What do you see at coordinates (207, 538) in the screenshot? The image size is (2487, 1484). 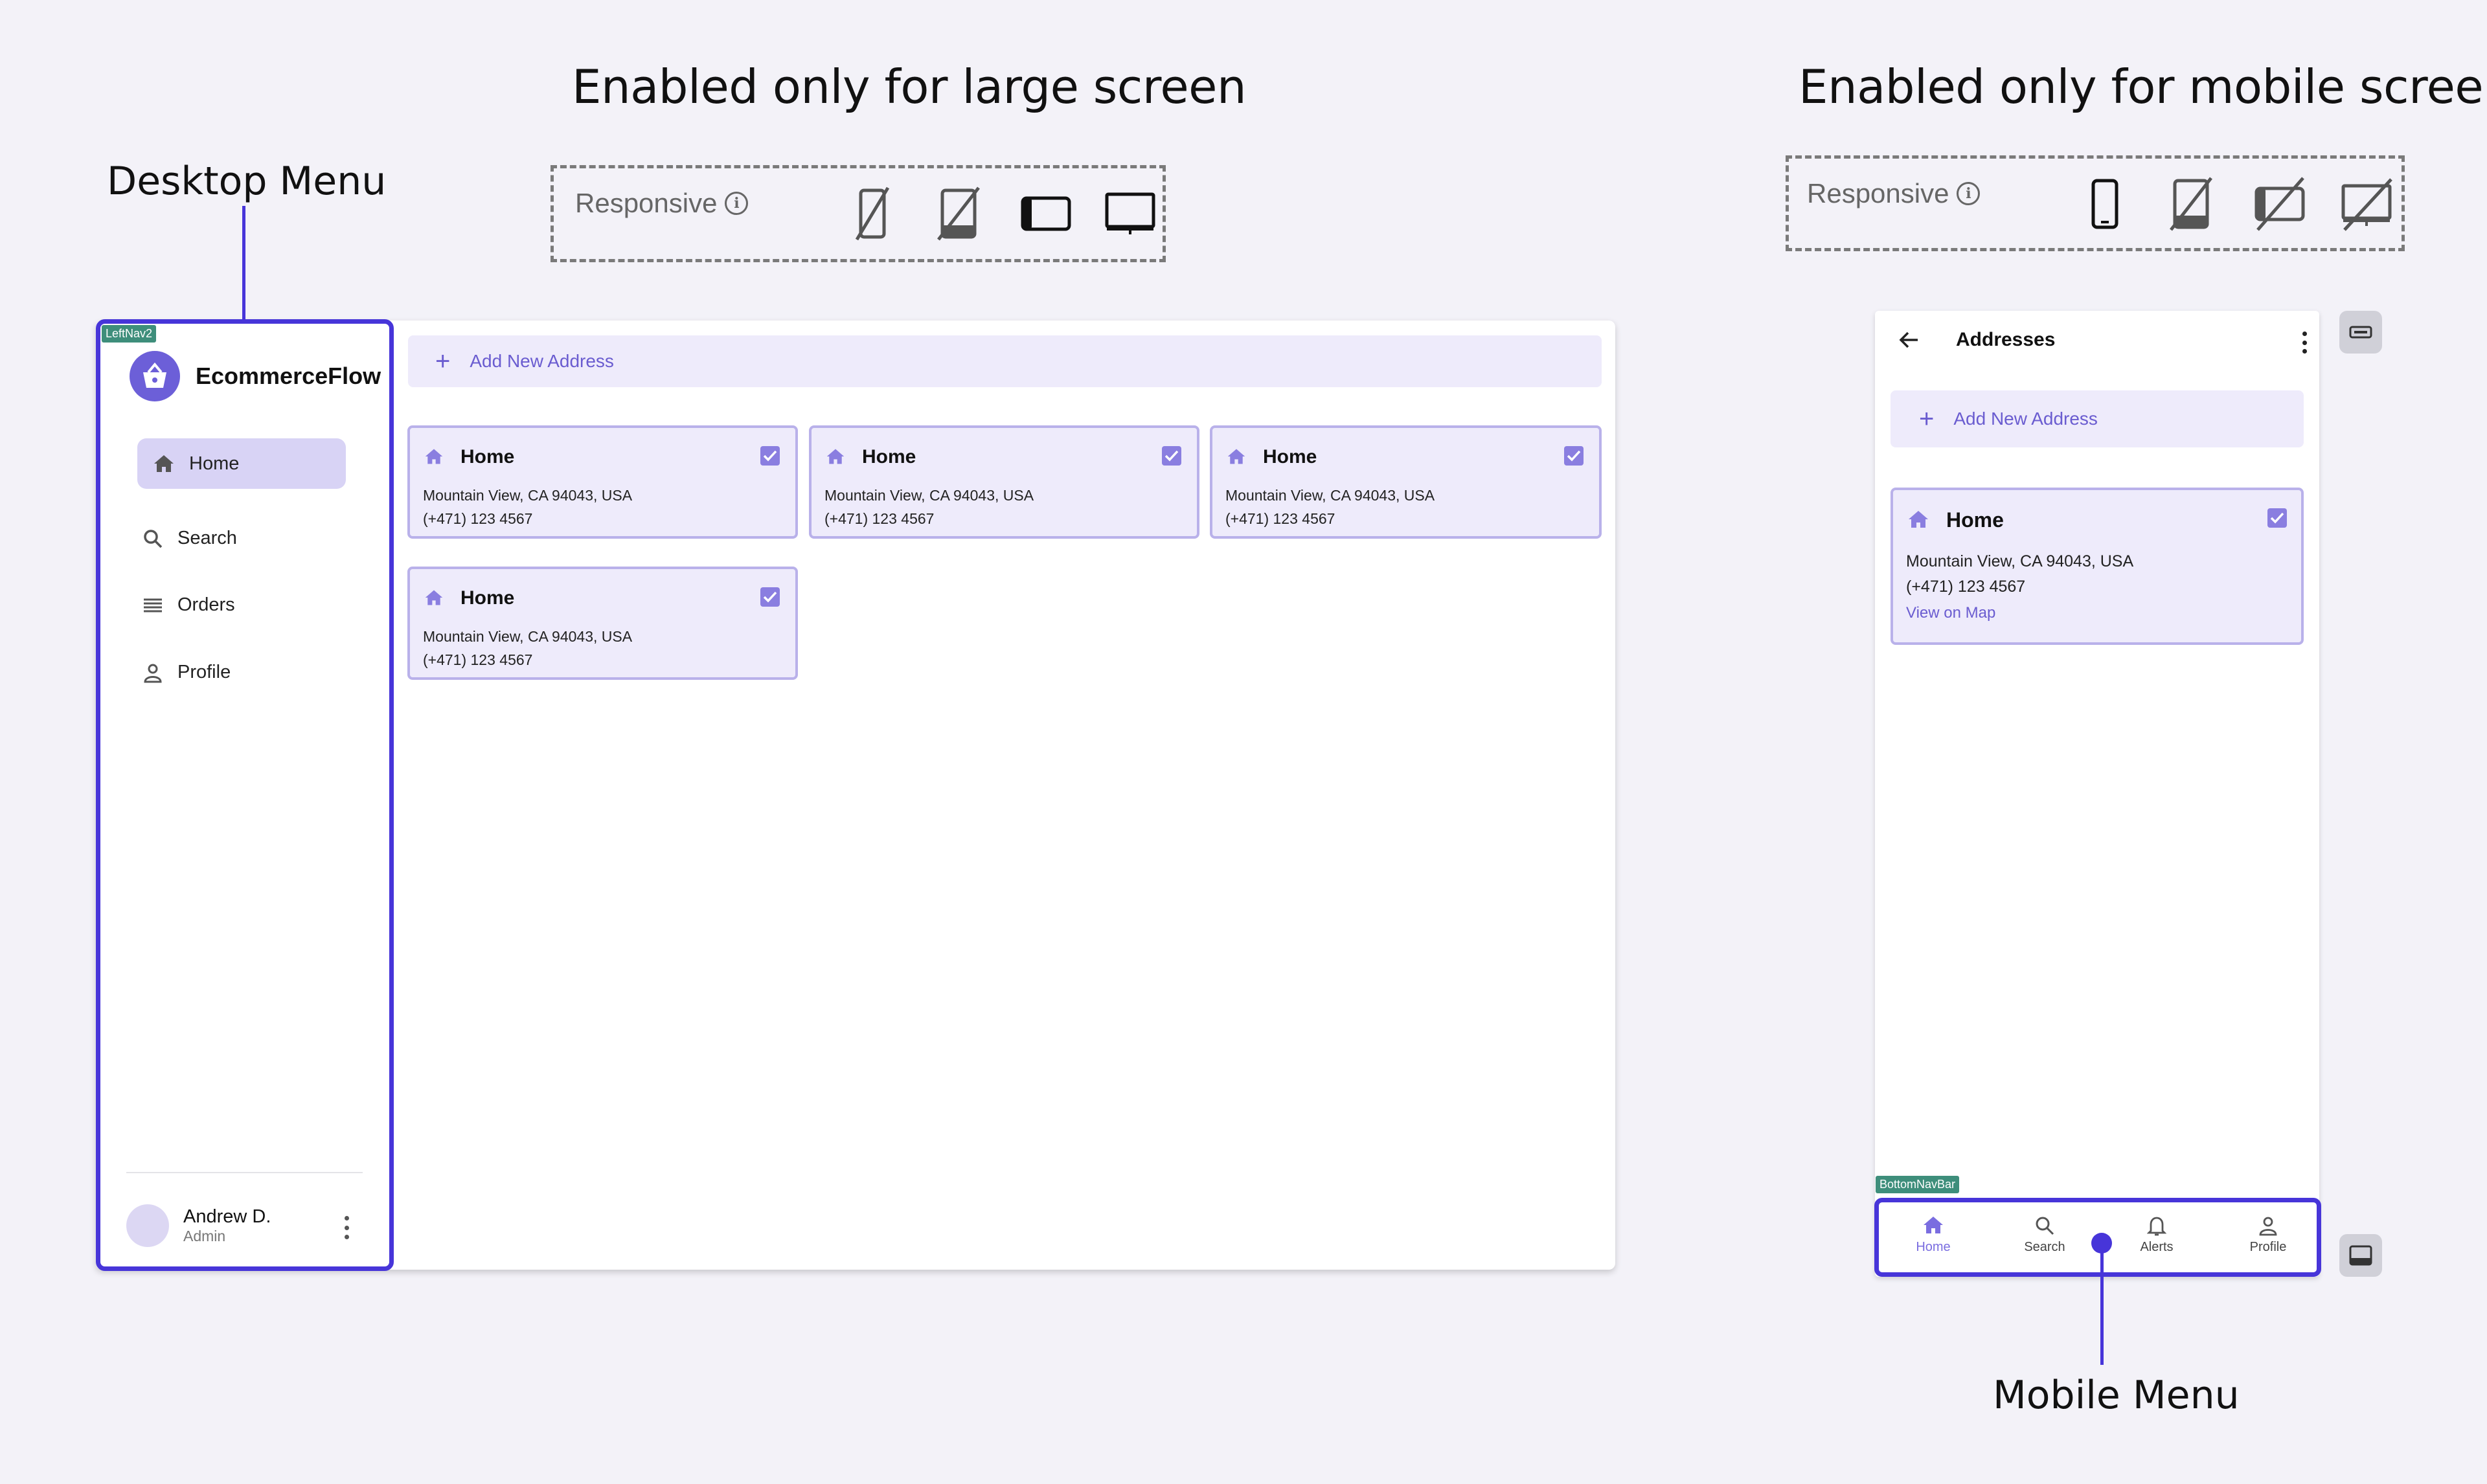 I see `nav-label: Search` at bounding box center [207, 538].